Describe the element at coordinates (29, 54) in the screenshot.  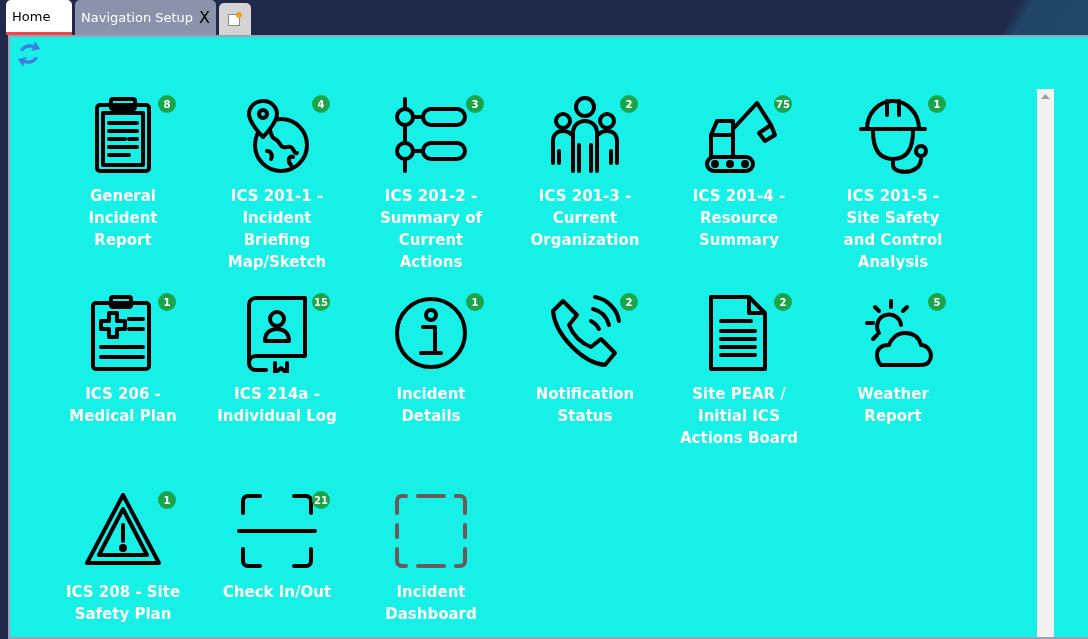
I see `refresh-icon` at that location.